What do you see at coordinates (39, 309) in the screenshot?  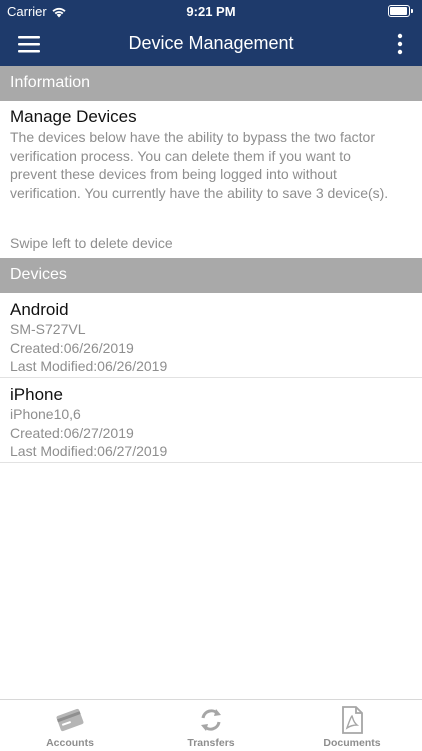 I see `device-name: Android` at bounding box center [39, 309].